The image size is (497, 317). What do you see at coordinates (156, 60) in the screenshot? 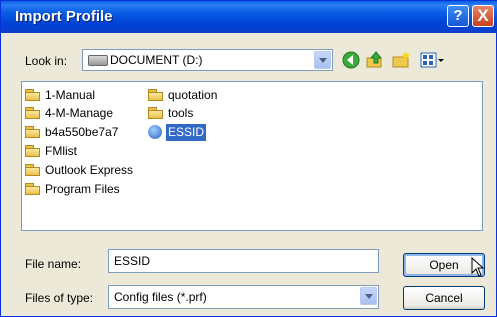
I see `look-in-value: DOCUMENT (D:)` at bounding box center [156, 60].